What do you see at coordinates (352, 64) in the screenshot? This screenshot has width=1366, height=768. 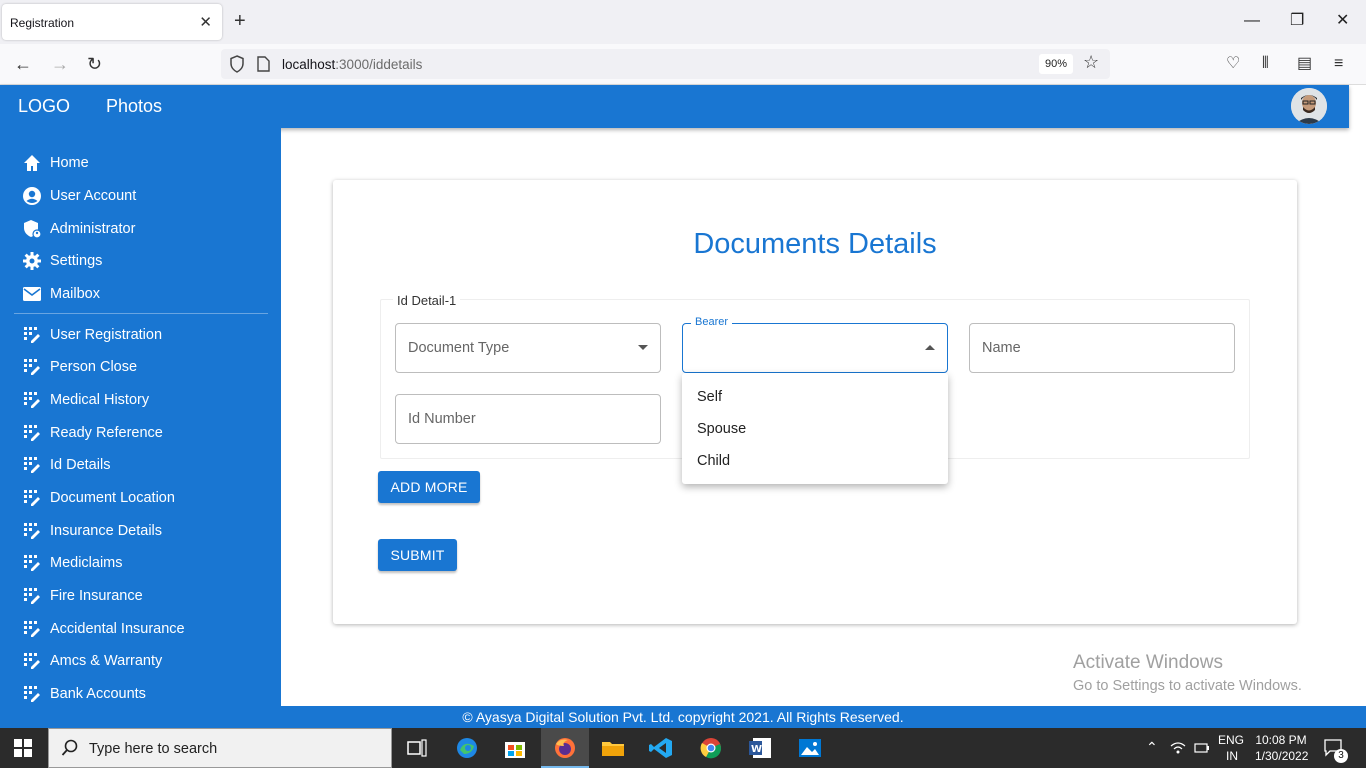 I see `url-text: localhost:3000/iddetails` at bounding box center [352, 64].